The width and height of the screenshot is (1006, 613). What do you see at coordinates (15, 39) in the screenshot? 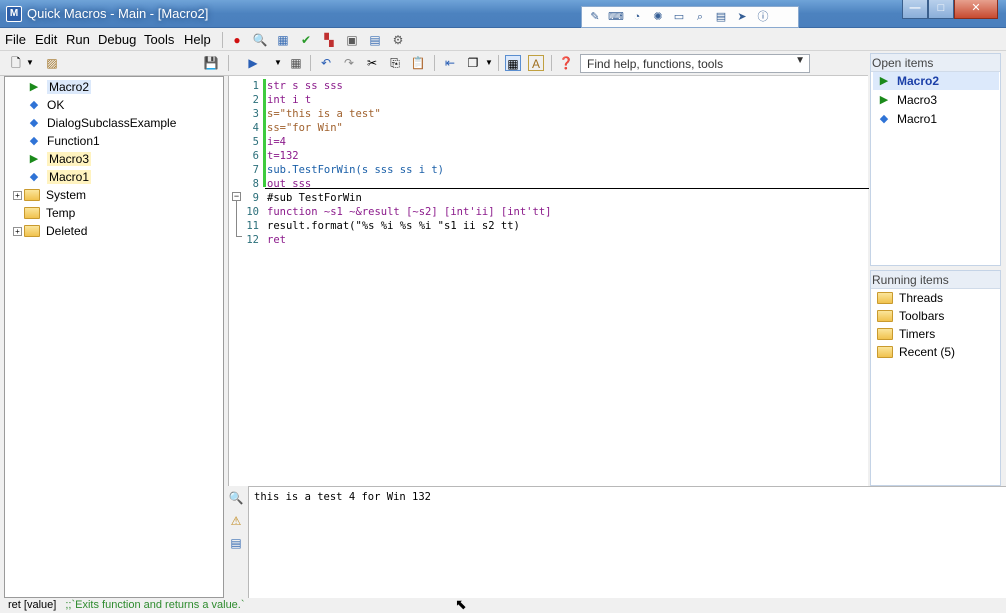
I see `menu-file: File` at bounding box center [15, 39].